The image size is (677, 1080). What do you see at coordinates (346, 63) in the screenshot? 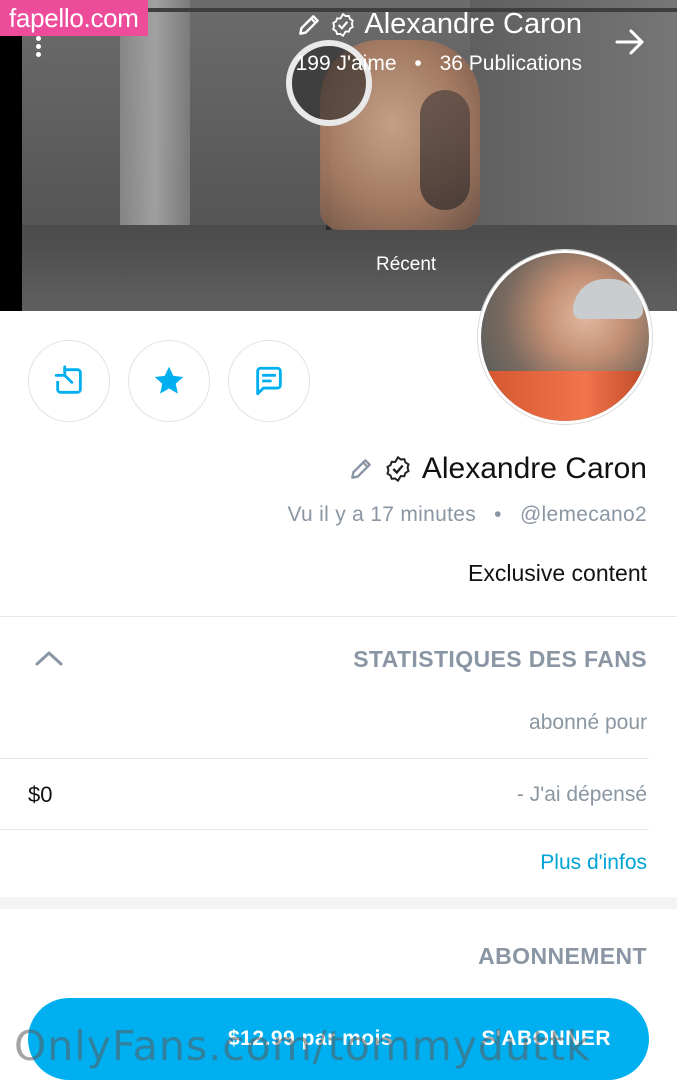
I see `likes-count: 199 J'aime` at bounding box center [346, 63].